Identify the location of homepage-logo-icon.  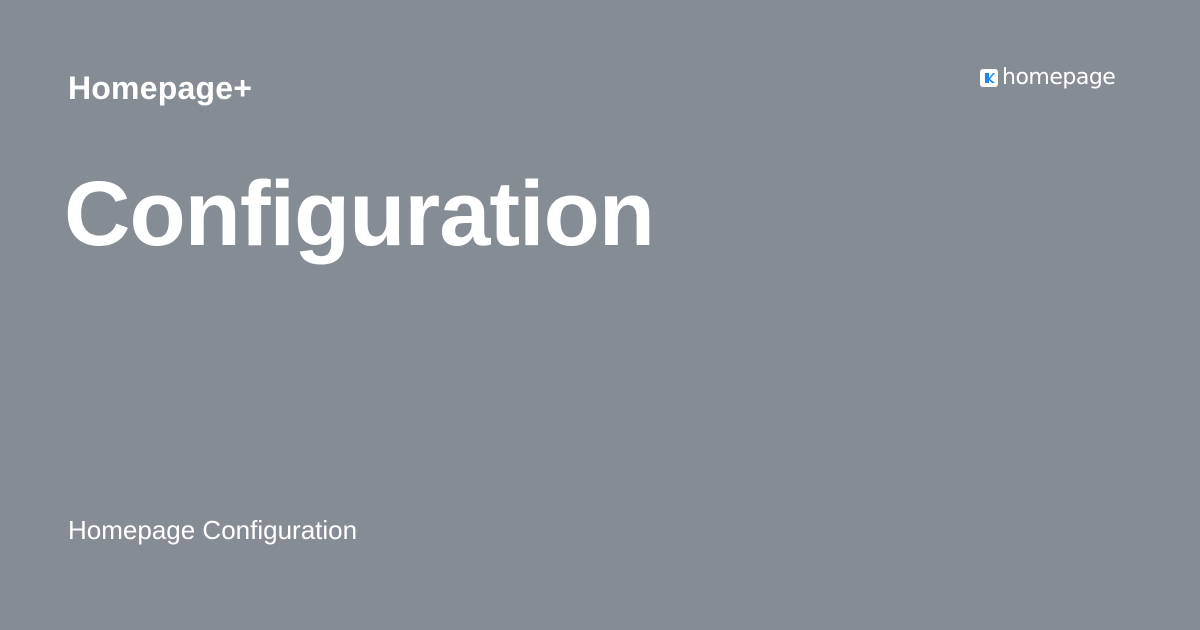
(989, 78).